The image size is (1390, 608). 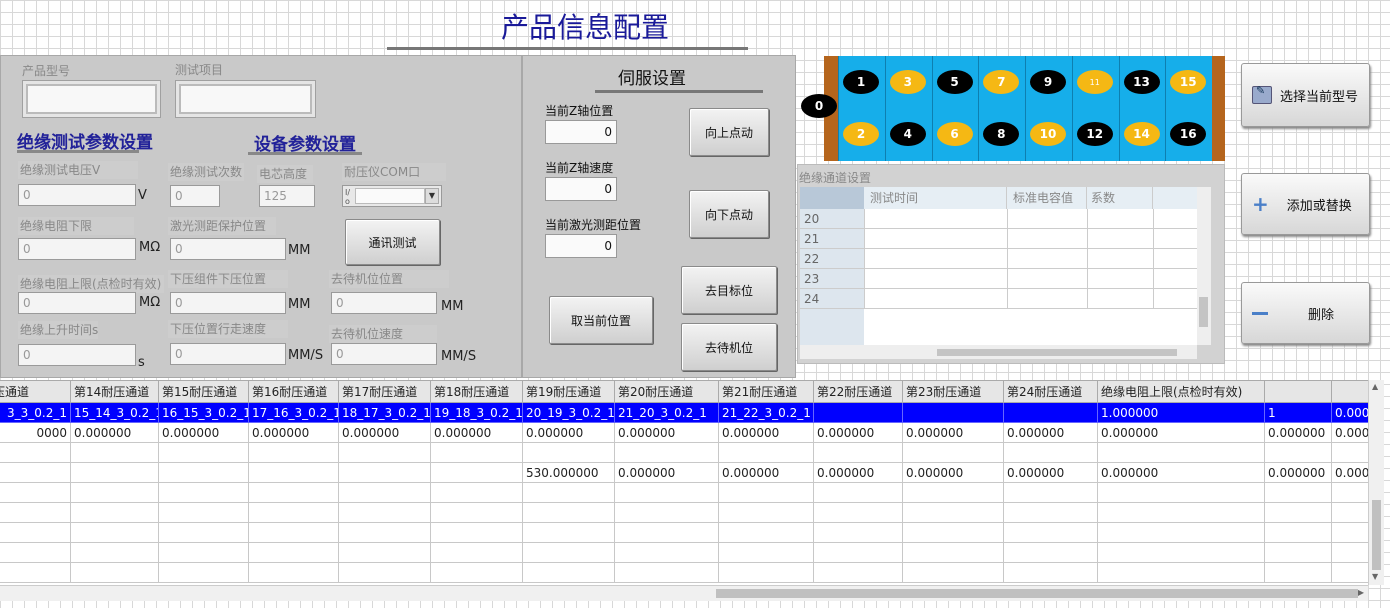 What do you see at coordinates (998, 352) in the screenshot?
I see `channel-hscroll` at bounding box center [998, 352].